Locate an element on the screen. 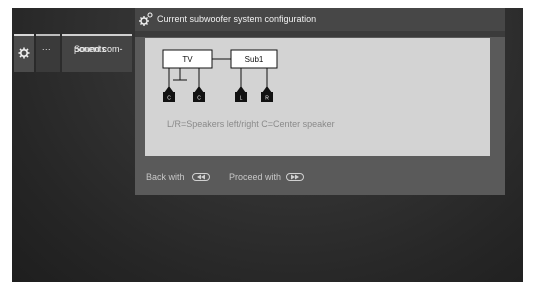 This screenshot has height=283, width=536. proceed-button is located at coordinates (295, 177).